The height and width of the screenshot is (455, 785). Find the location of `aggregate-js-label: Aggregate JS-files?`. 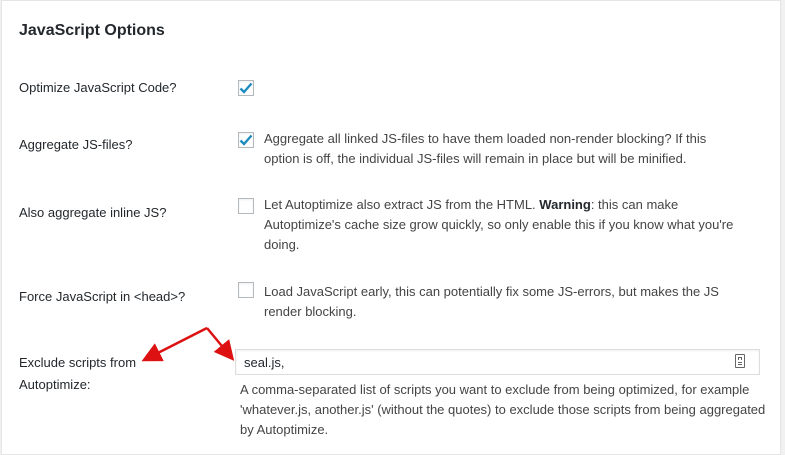

aggregate-js-label: Aggregate JS-files? is located at coordinates (76, 144).